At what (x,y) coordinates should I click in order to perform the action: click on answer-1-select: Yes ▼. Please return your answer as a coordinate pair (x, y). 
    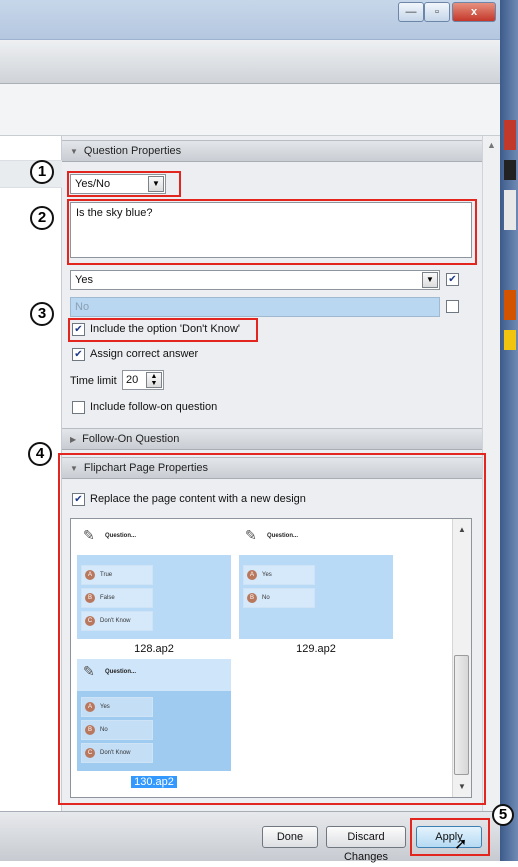
    Looking at the image, I should click on (255, 280).